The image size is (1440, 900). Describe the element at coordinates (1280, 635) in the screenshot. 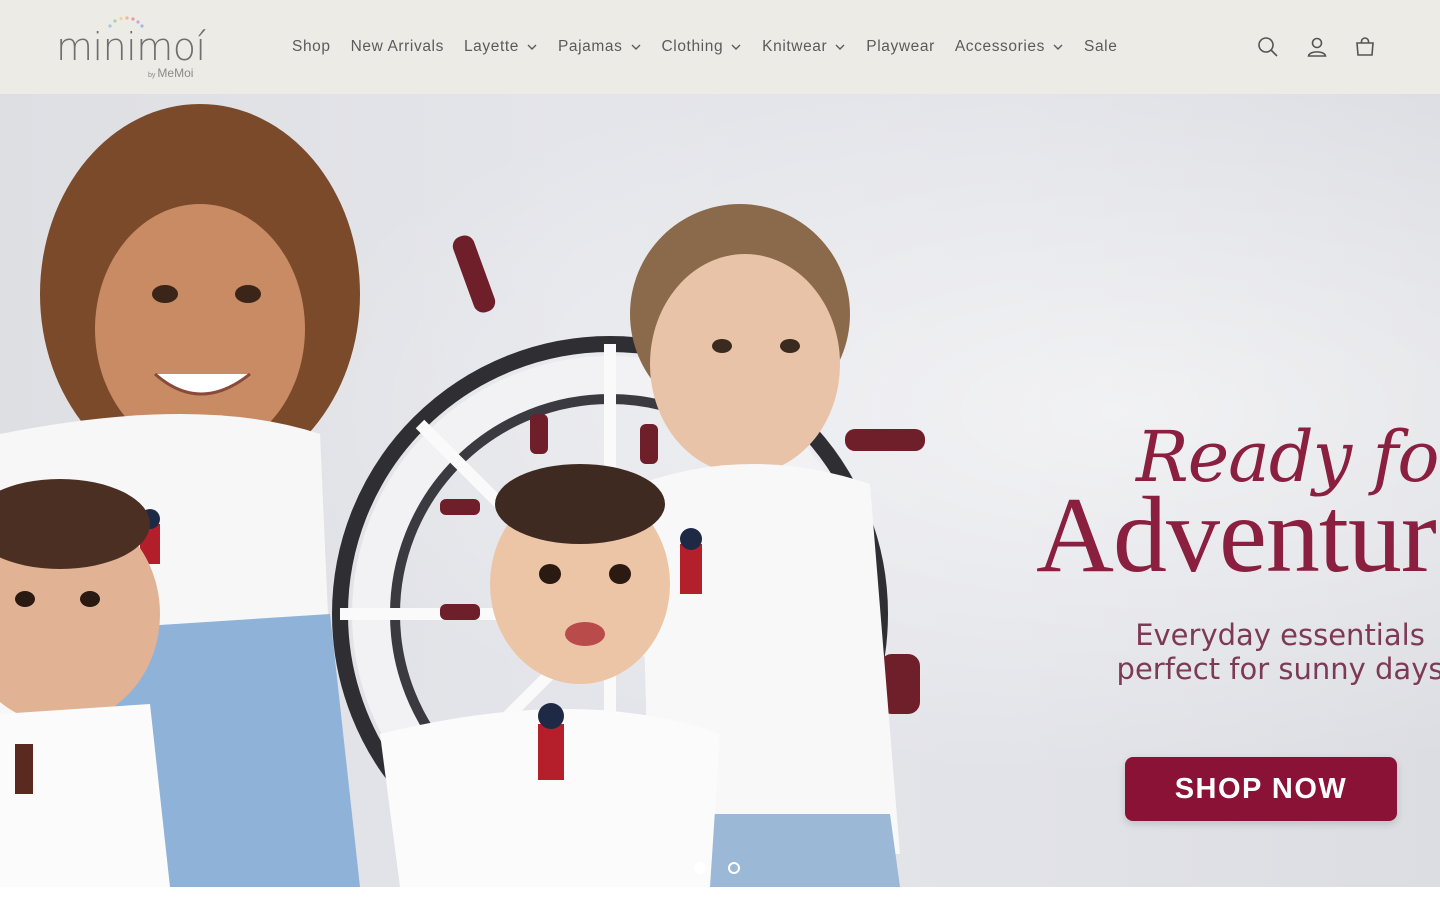

I see `hero-subheadline-line1: Everyday essentials` at that location.